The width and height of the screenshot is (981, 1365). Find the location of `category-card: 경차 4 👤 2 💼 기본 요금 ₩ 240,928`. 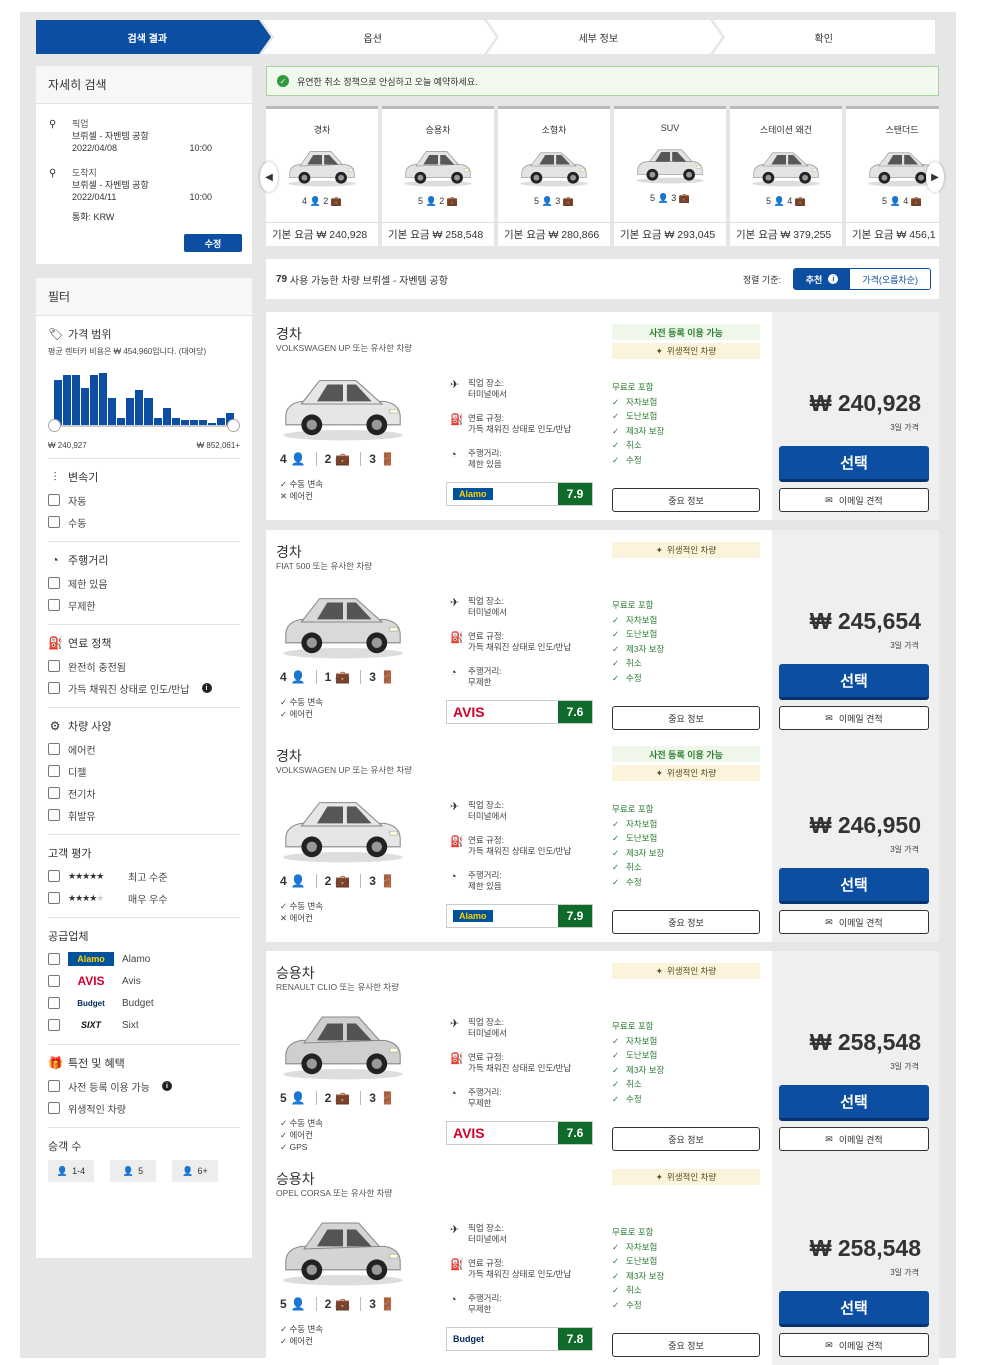

category-card: 경차 4 👤 2 💼 기본 요금 ₩ 240,928 is located at coordinates (322, 176).